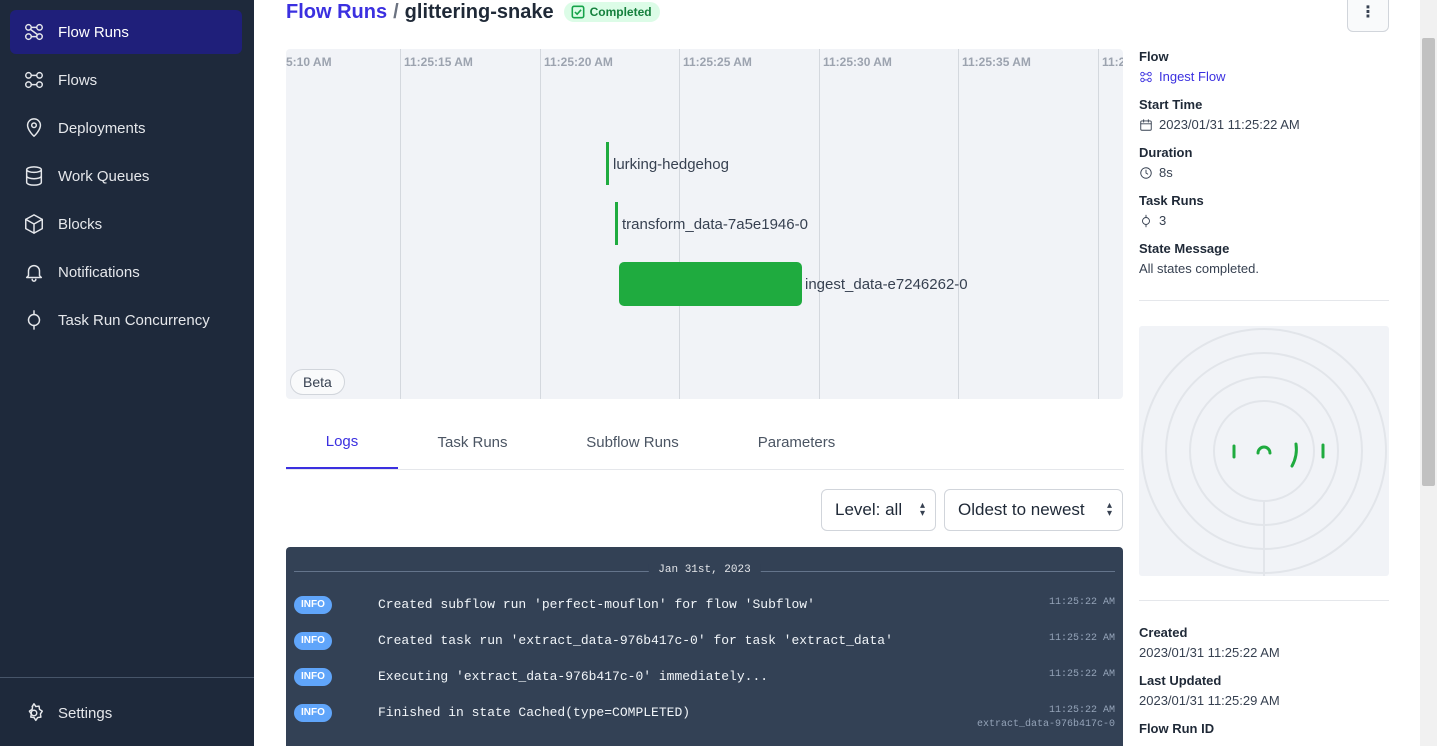 Image resolution: width=1437 pixels, height=746 pixels. Describe the element at coordinates (1428, 262) in the screenshot. I see `scrollbar-thumb` at that location.